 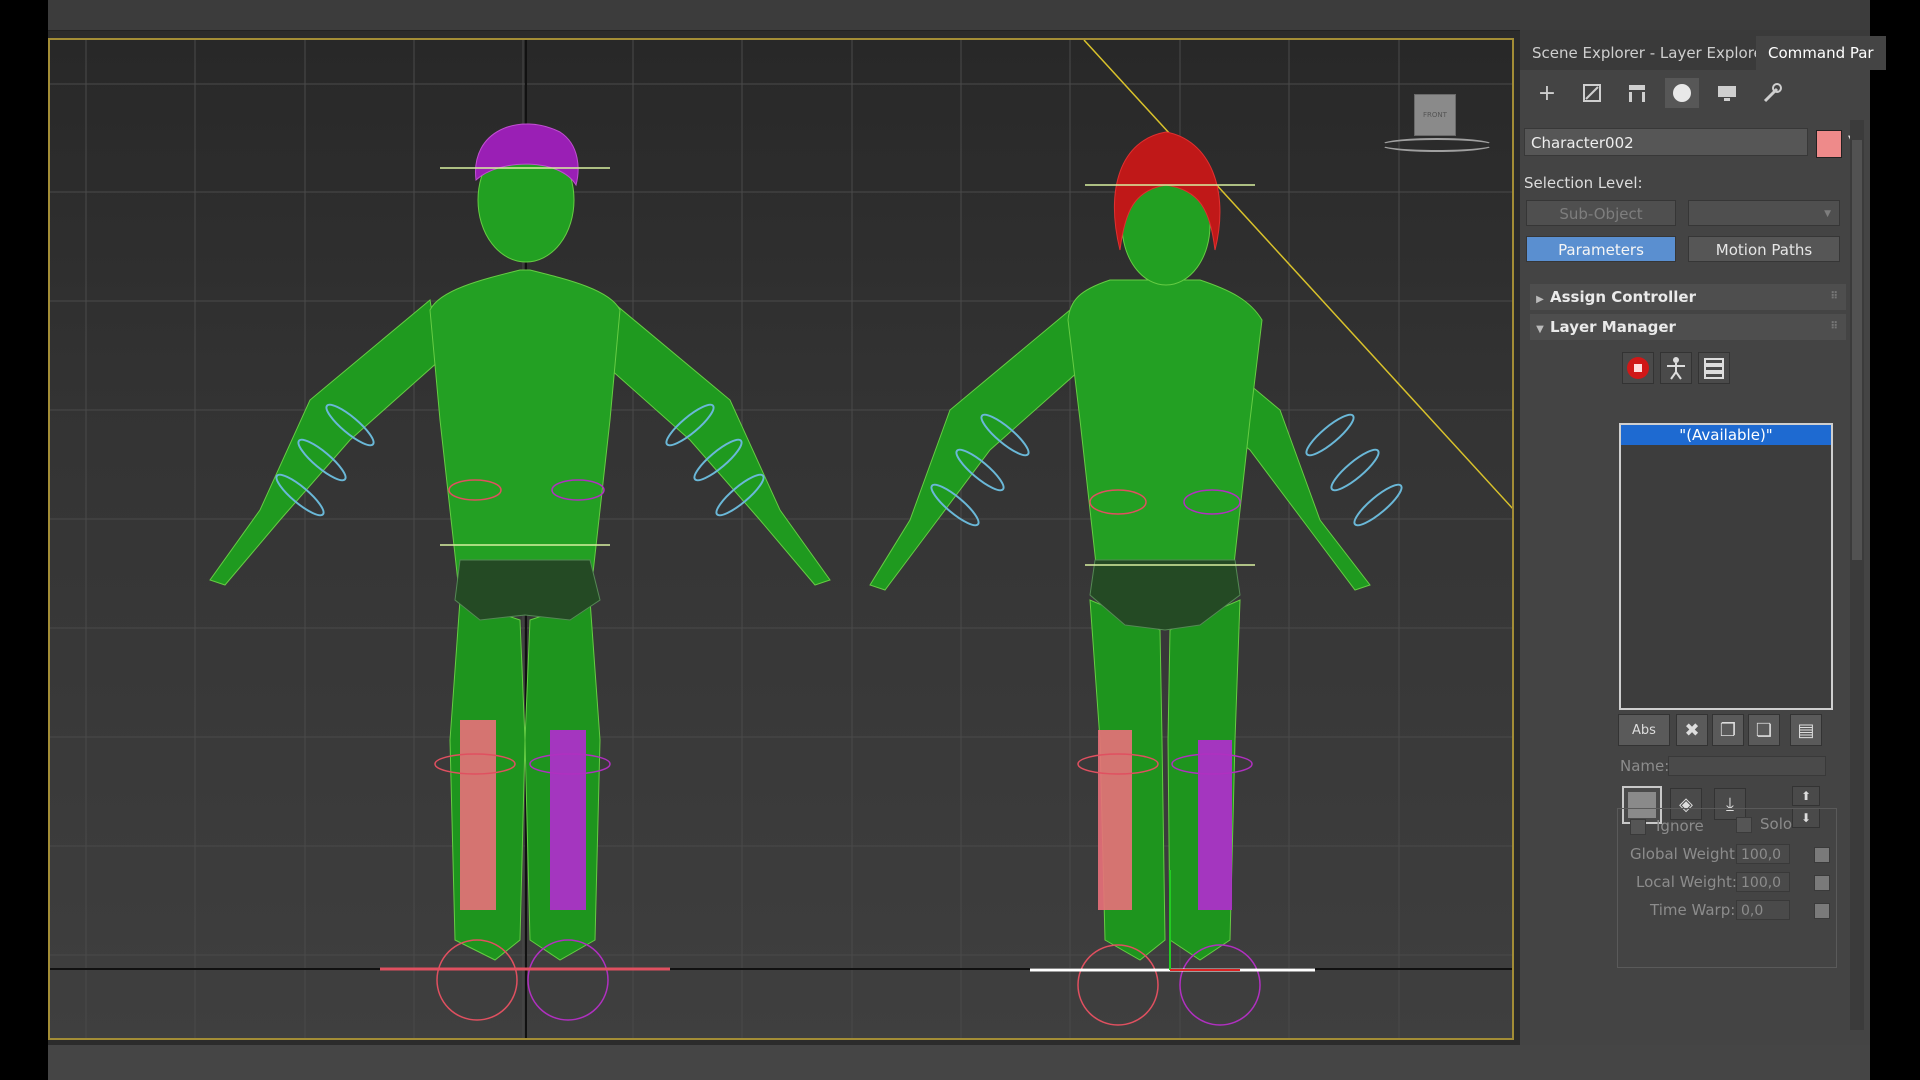 What do you see at coordinates (1822, 883) in the screenshot?
I see `local-weight-key-button` at bounding box center [1822, 883].